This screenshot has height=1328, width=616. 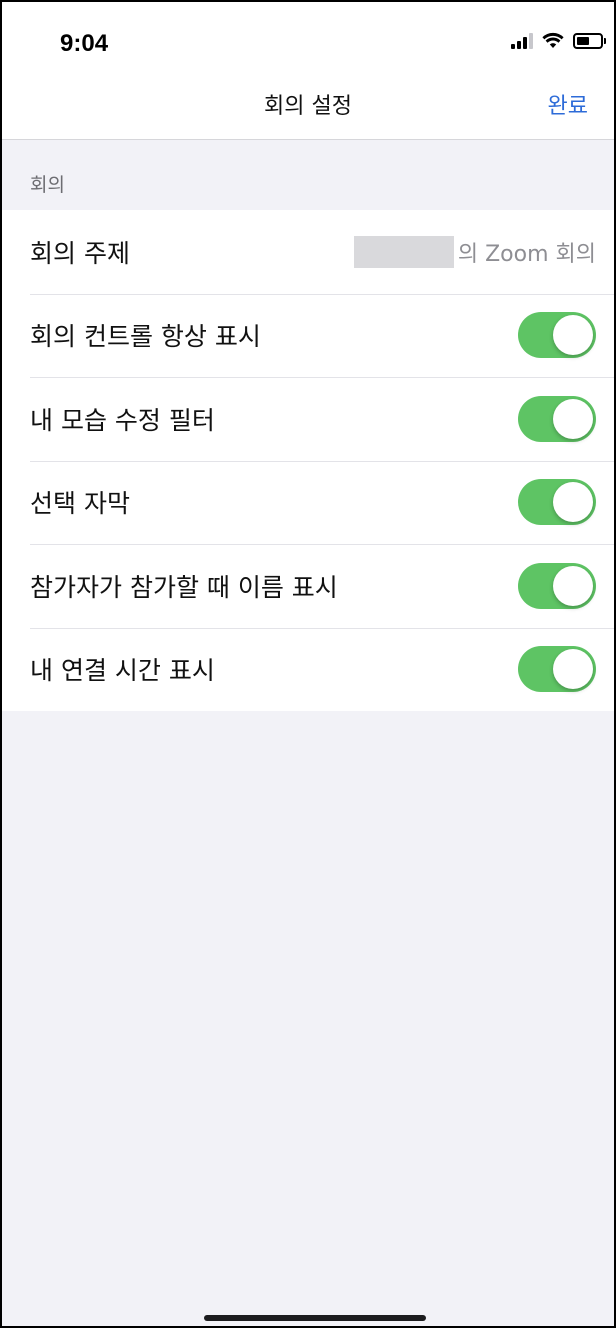 I want to click on wifi-icon, so click(x=553, y=40).